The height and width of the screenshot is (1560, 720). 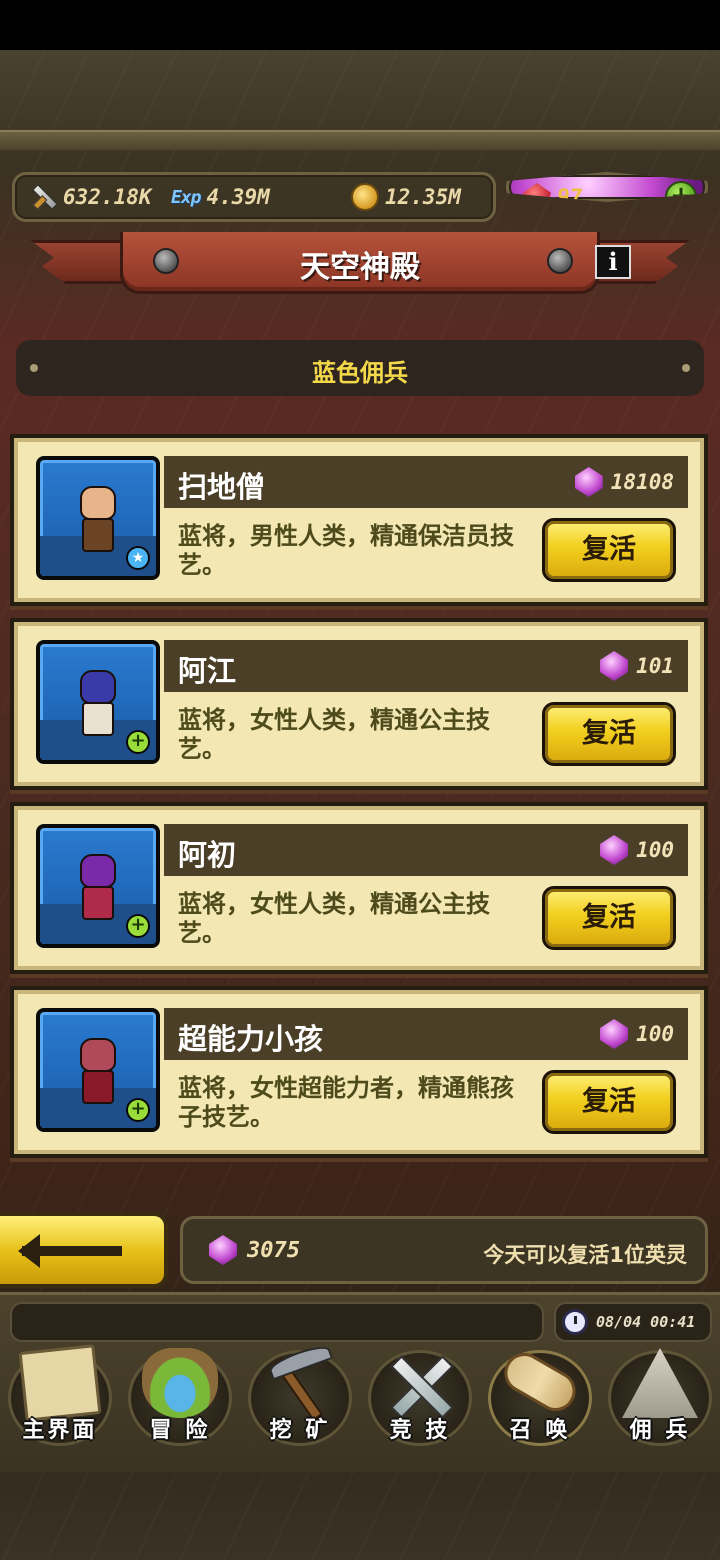 I want to click on clock-datetime: 08/04 00:41, so click(x=646, y=1322).